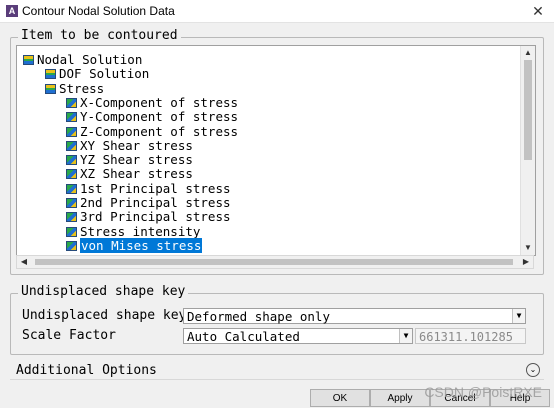  What do you see at coordinates (69, 335) in the screenshot?
I see `scale-factor-label: Scale Factor` at bounding box center [69, 335].